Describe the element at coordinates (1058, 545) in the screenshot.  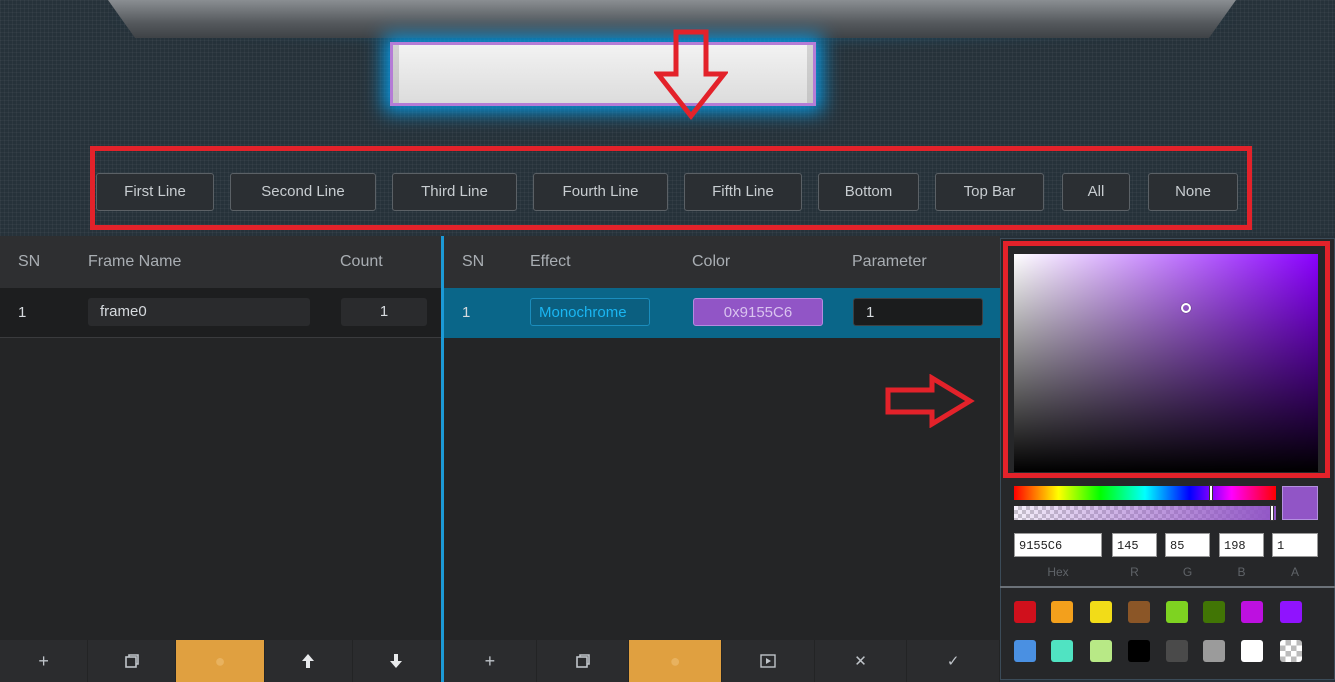
I see `hex-input: 9155C6` at that location.